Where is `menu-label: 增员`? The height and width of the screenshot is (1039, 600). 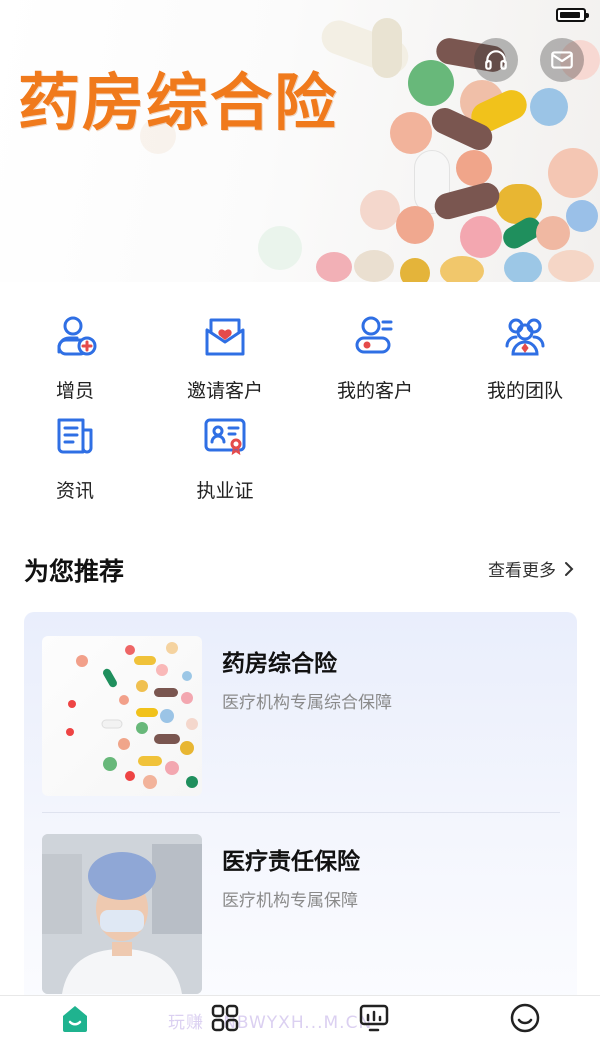
menu-label: 增员 is located at coordinates (74, 391).